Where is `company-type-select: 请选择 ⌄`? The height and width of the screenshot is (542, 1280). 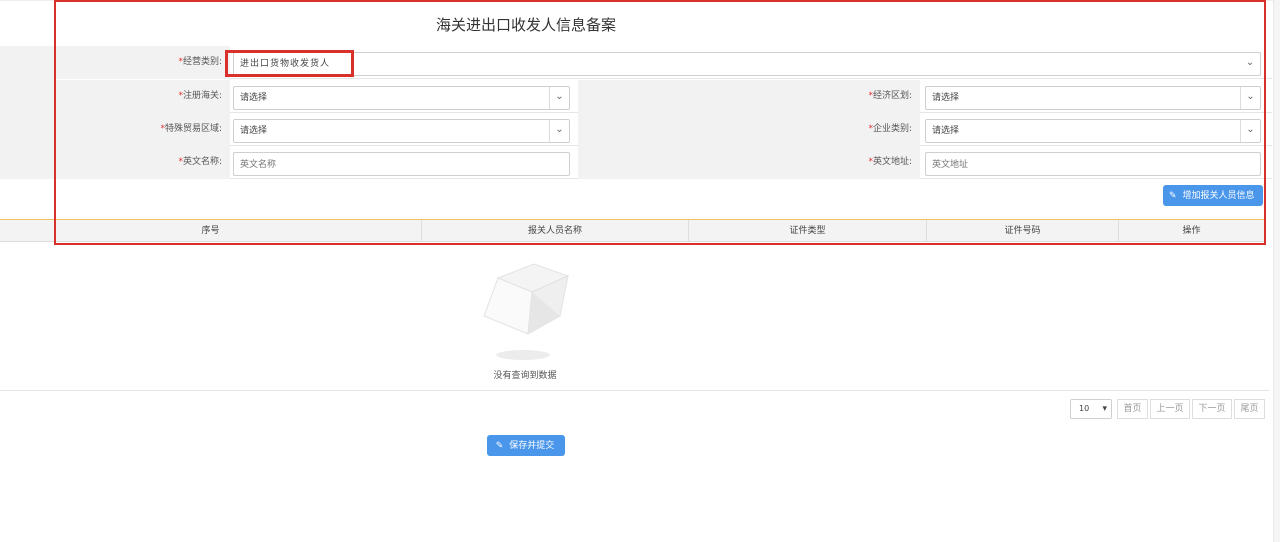 company-type-select: 请选择 ⌄ is located at coordinates (1093, 131).